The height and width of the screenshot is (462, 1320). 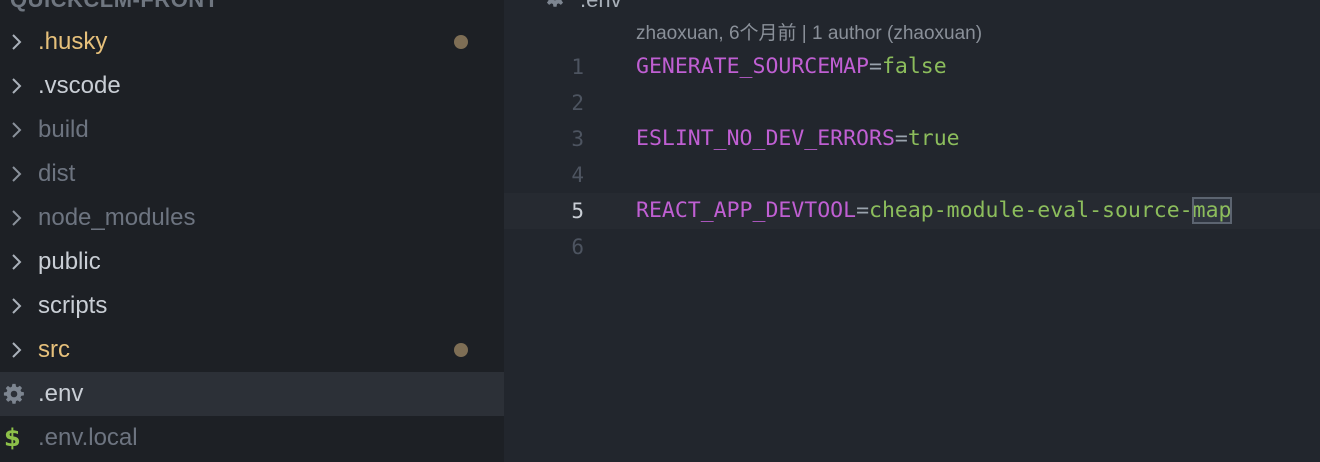 I want to click on selection-highlight: map, so click(x=1212, y=210).